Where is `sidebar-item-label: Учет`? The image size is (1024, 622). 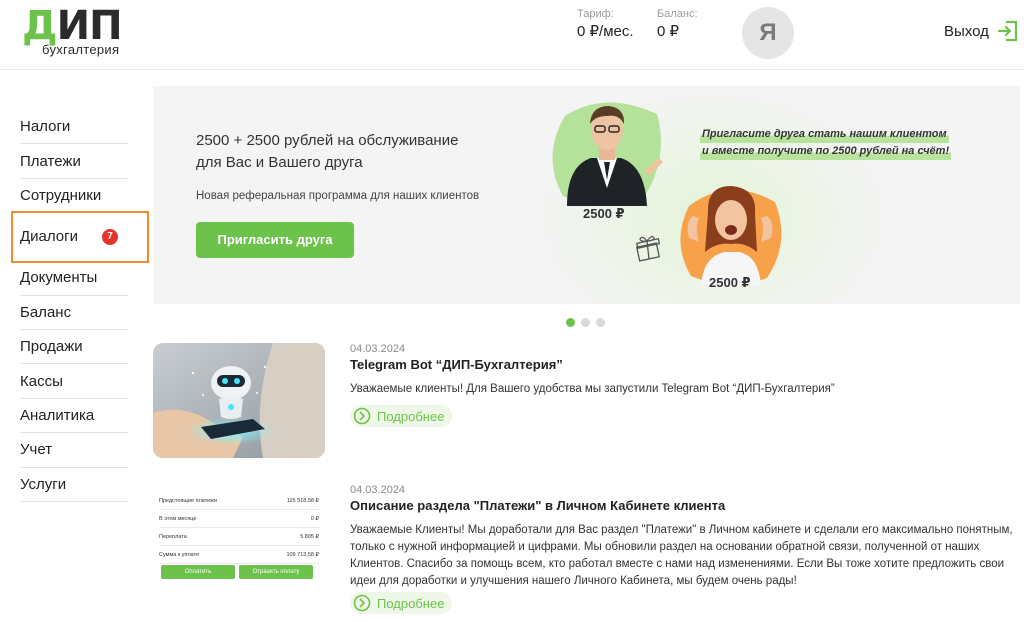
sidebar-item-label: Учет is located at coordinates (36, 450).